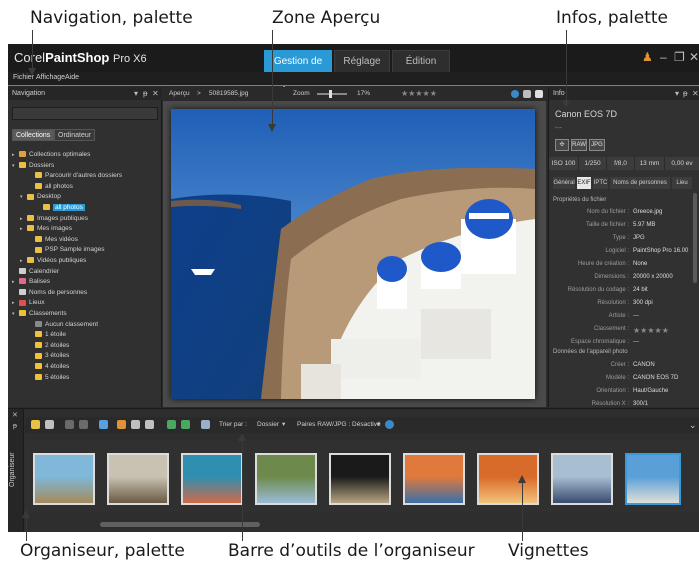  I want to click on restore-icon: ❐, so click(679, 57).